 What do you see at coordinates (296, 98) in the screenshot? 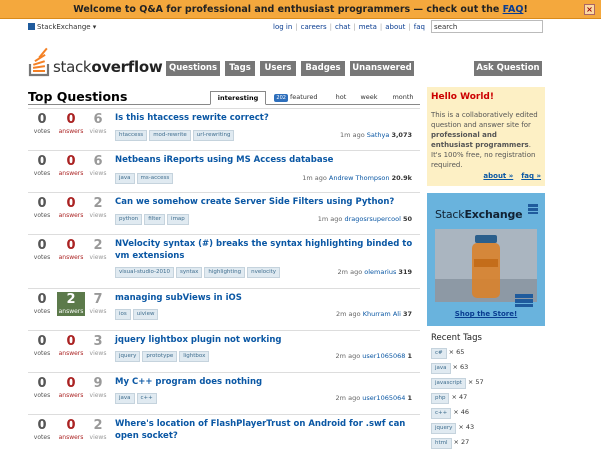
I see `tab-featured: 202 featured` at bounding box center [296, 98].